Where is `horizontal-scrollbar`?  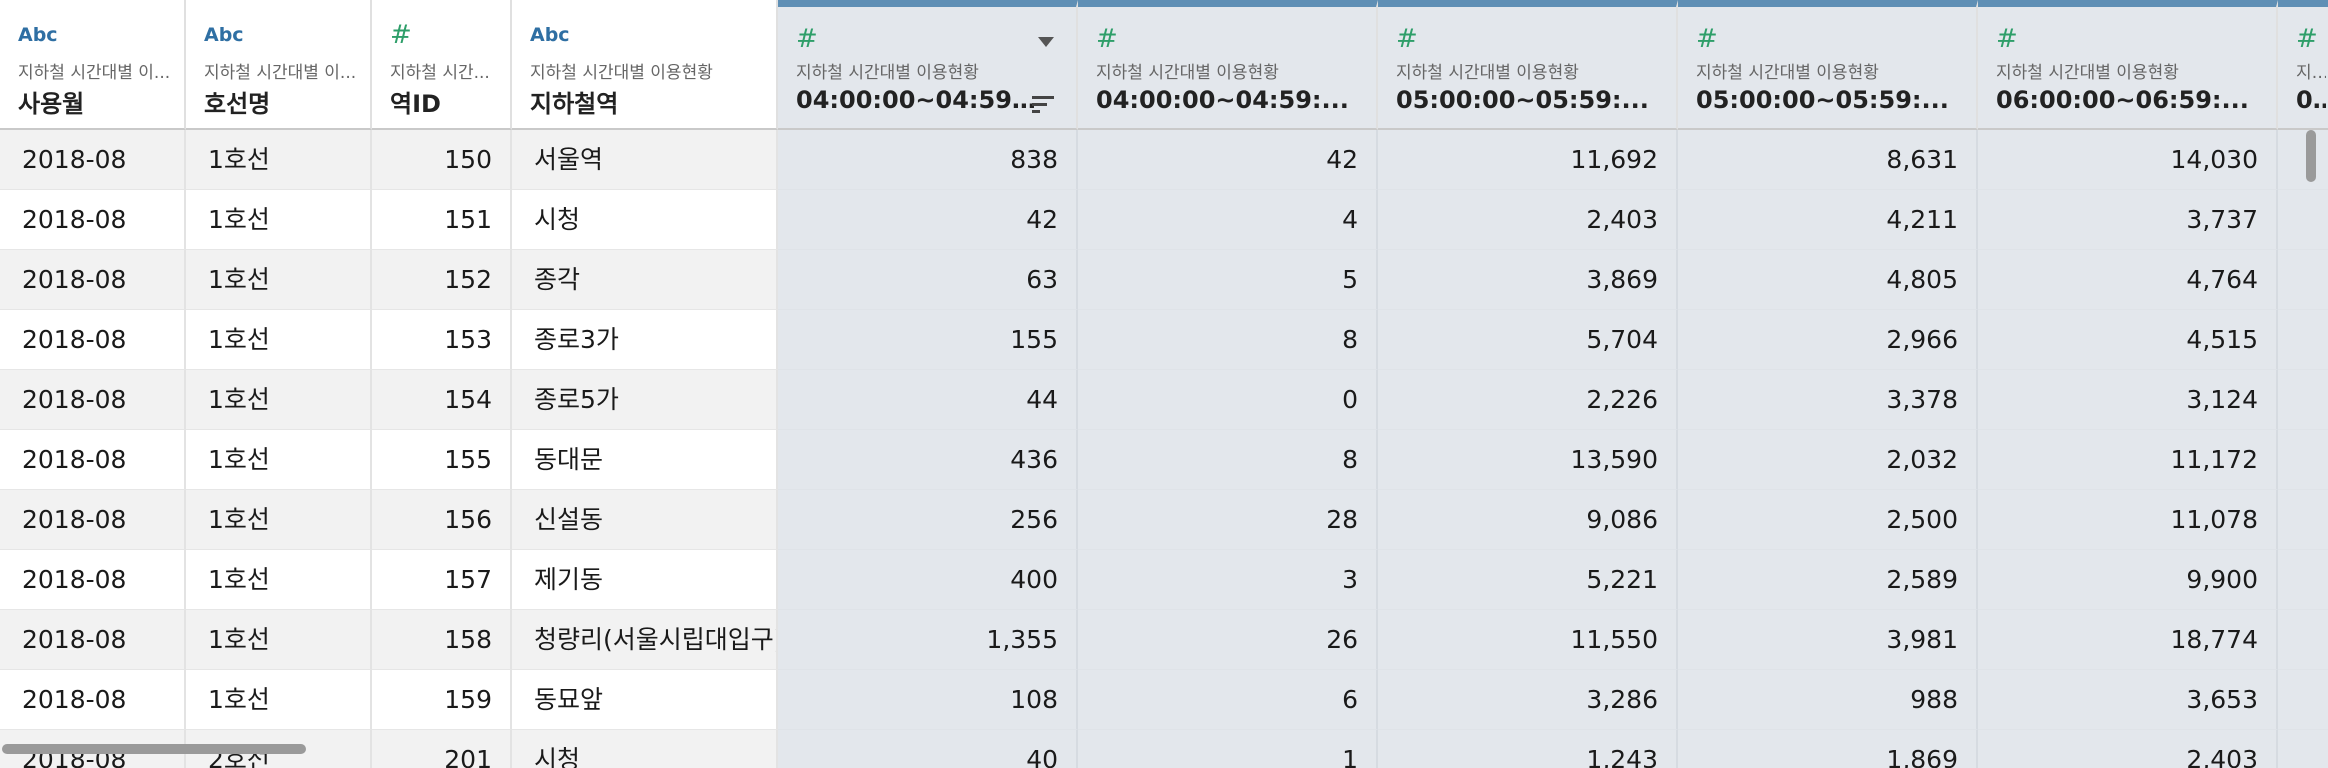 horizontal-scrollbar is located at coordinates (154, 749).